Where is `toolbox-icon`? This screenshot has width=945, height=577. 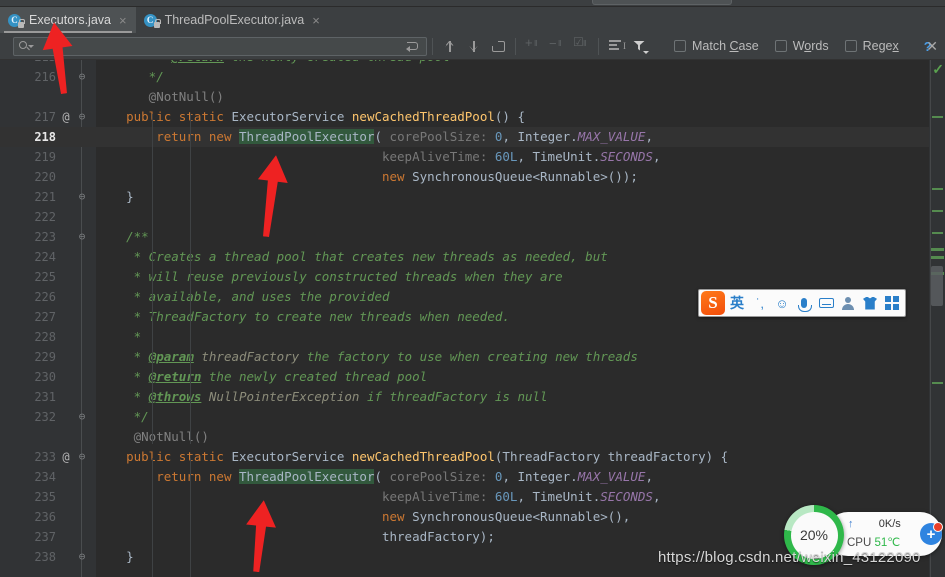
toolbox-icon is located at coordinates (892, 303).